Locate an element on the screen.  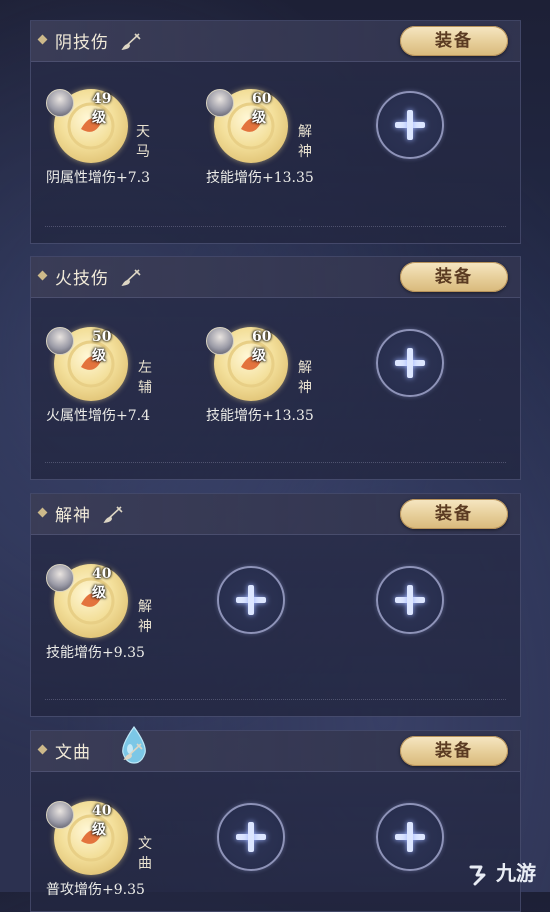
watermark-text: 九游 is located at coordinates (516, 873).